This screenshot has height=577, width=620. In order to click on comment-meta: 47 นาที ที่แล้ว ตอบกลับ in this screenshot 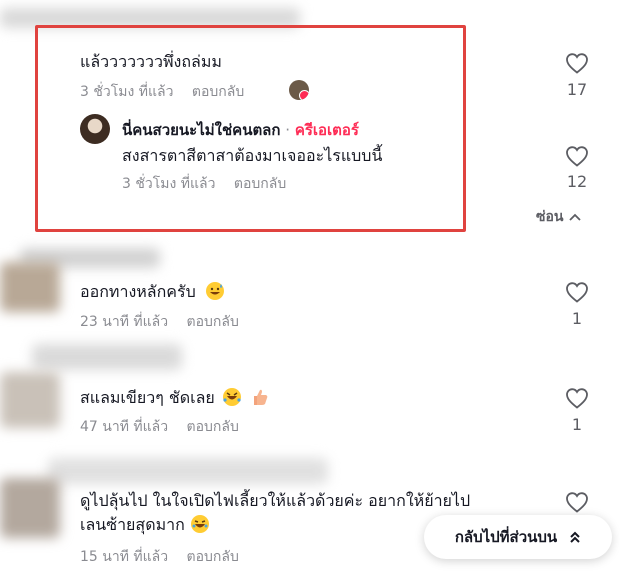, I will do `click(159, 427)`.